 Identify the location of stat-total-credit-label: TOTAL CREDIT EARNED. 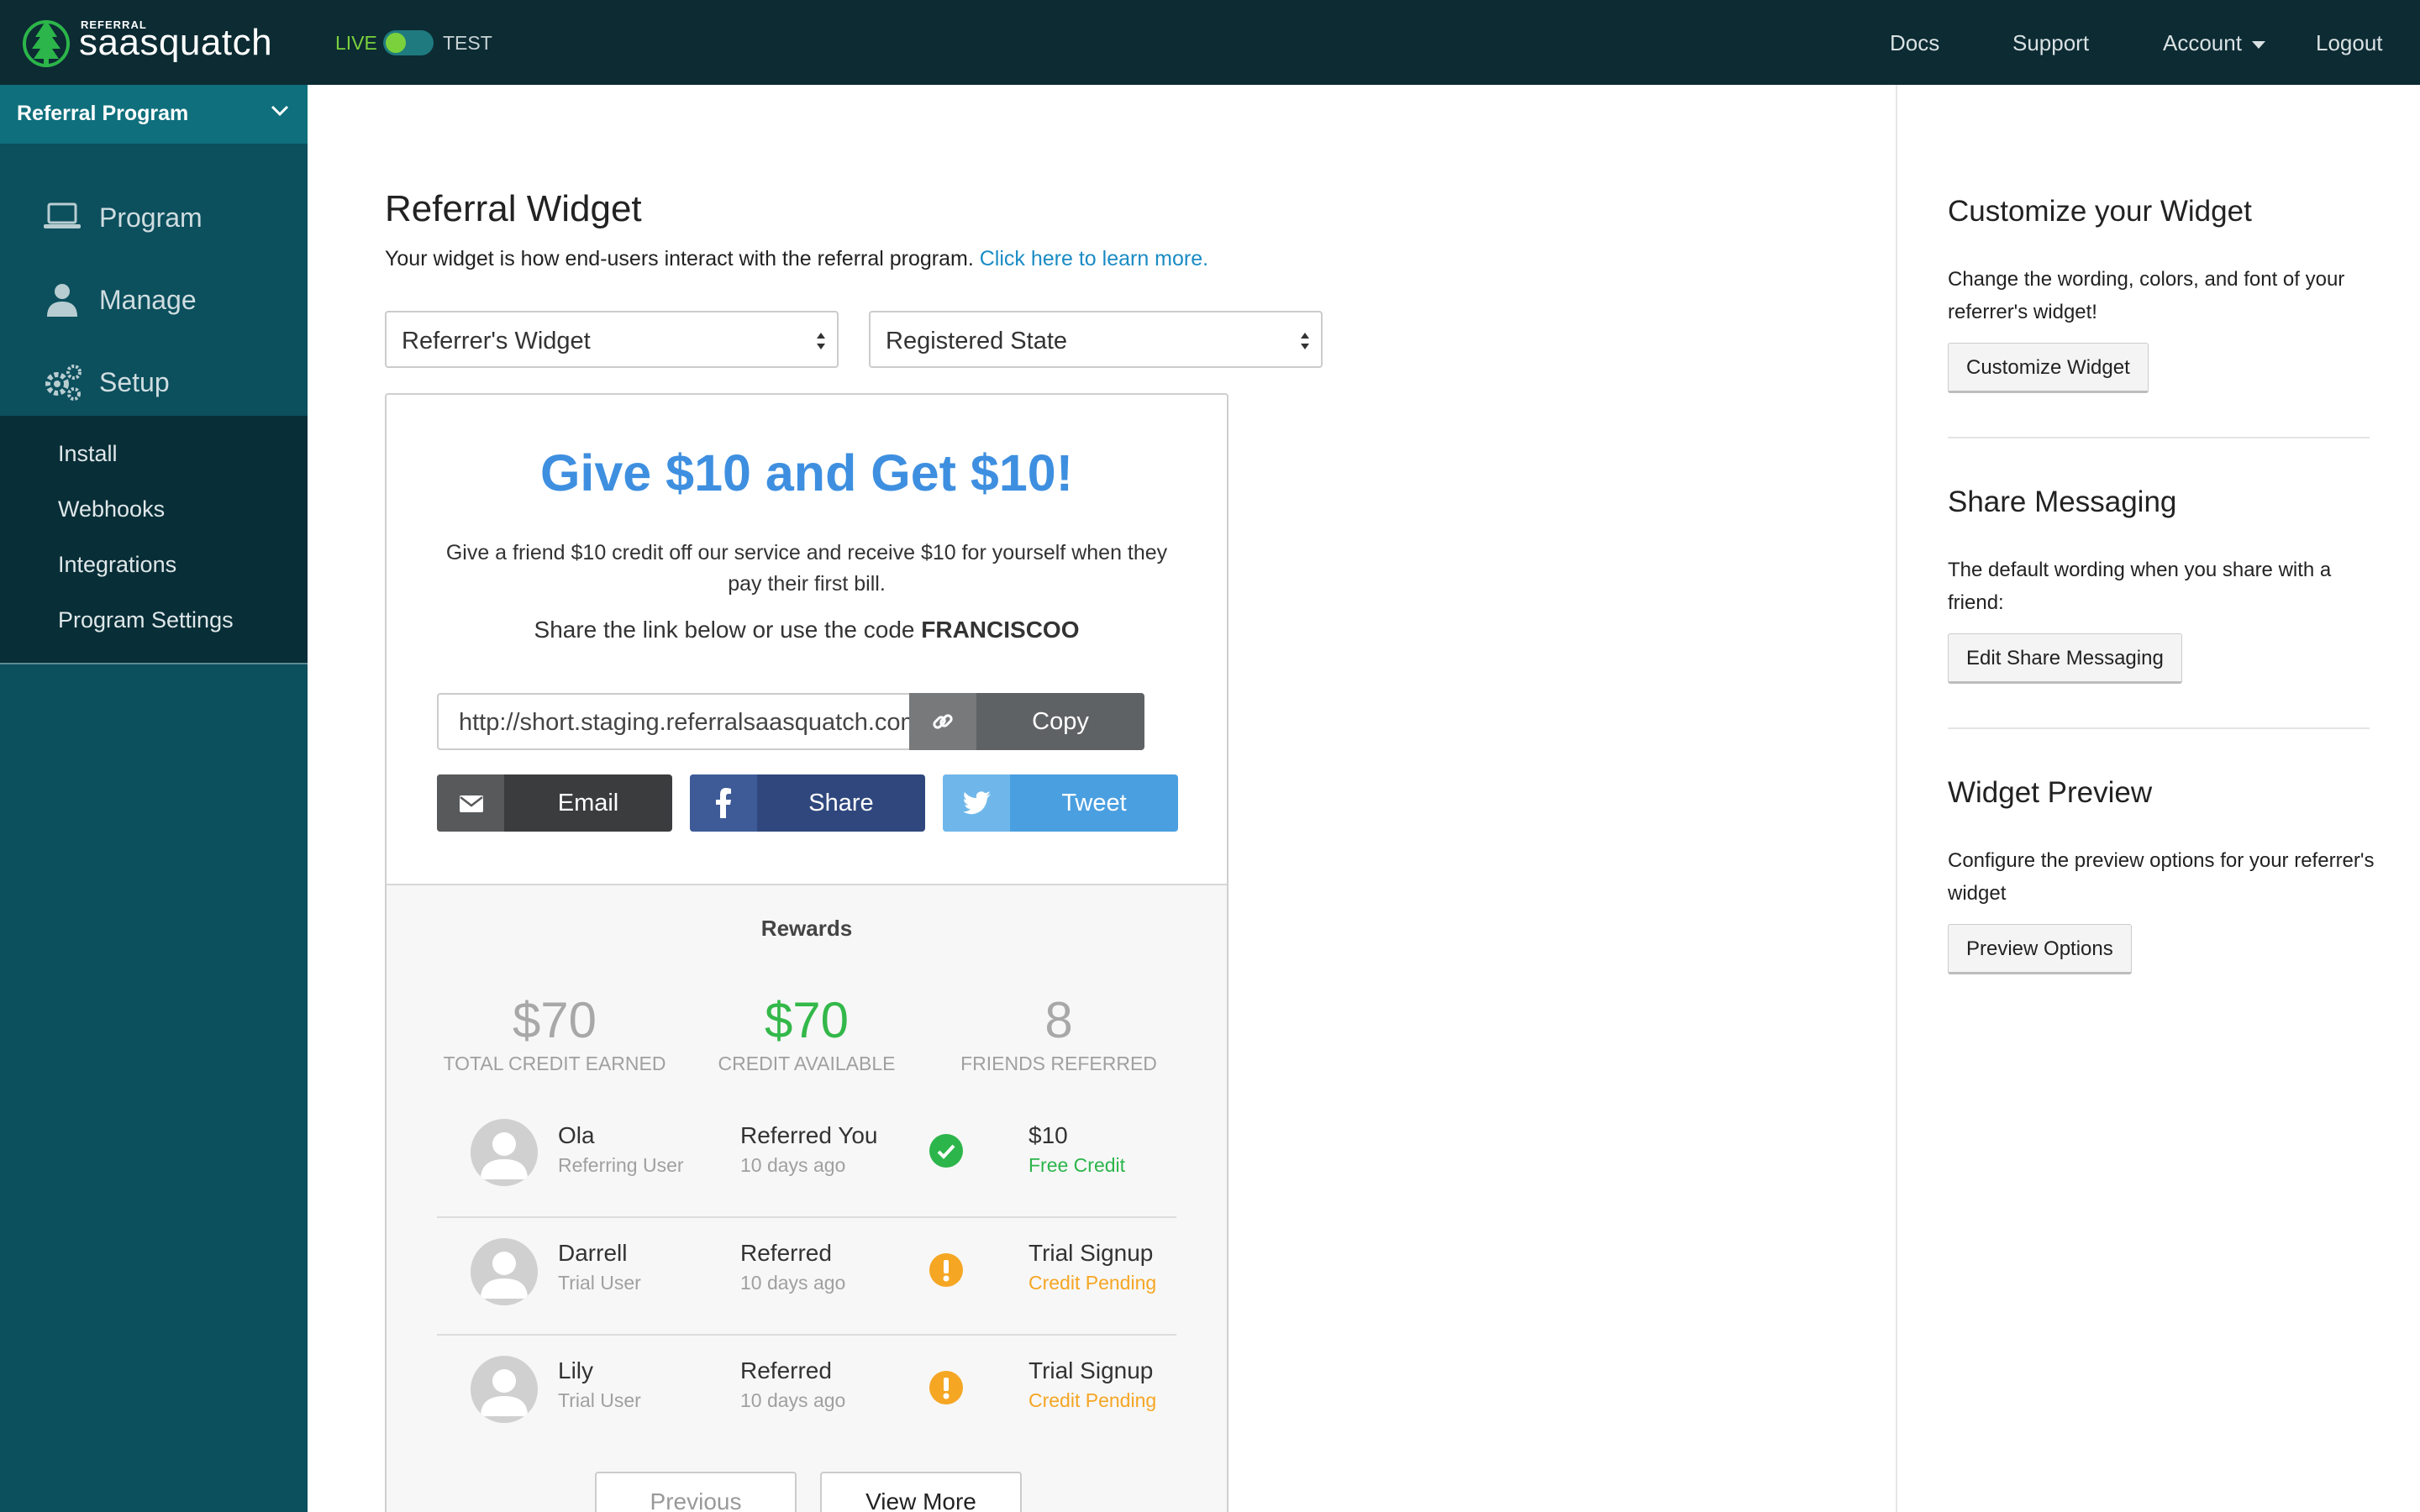
(554, 1063).